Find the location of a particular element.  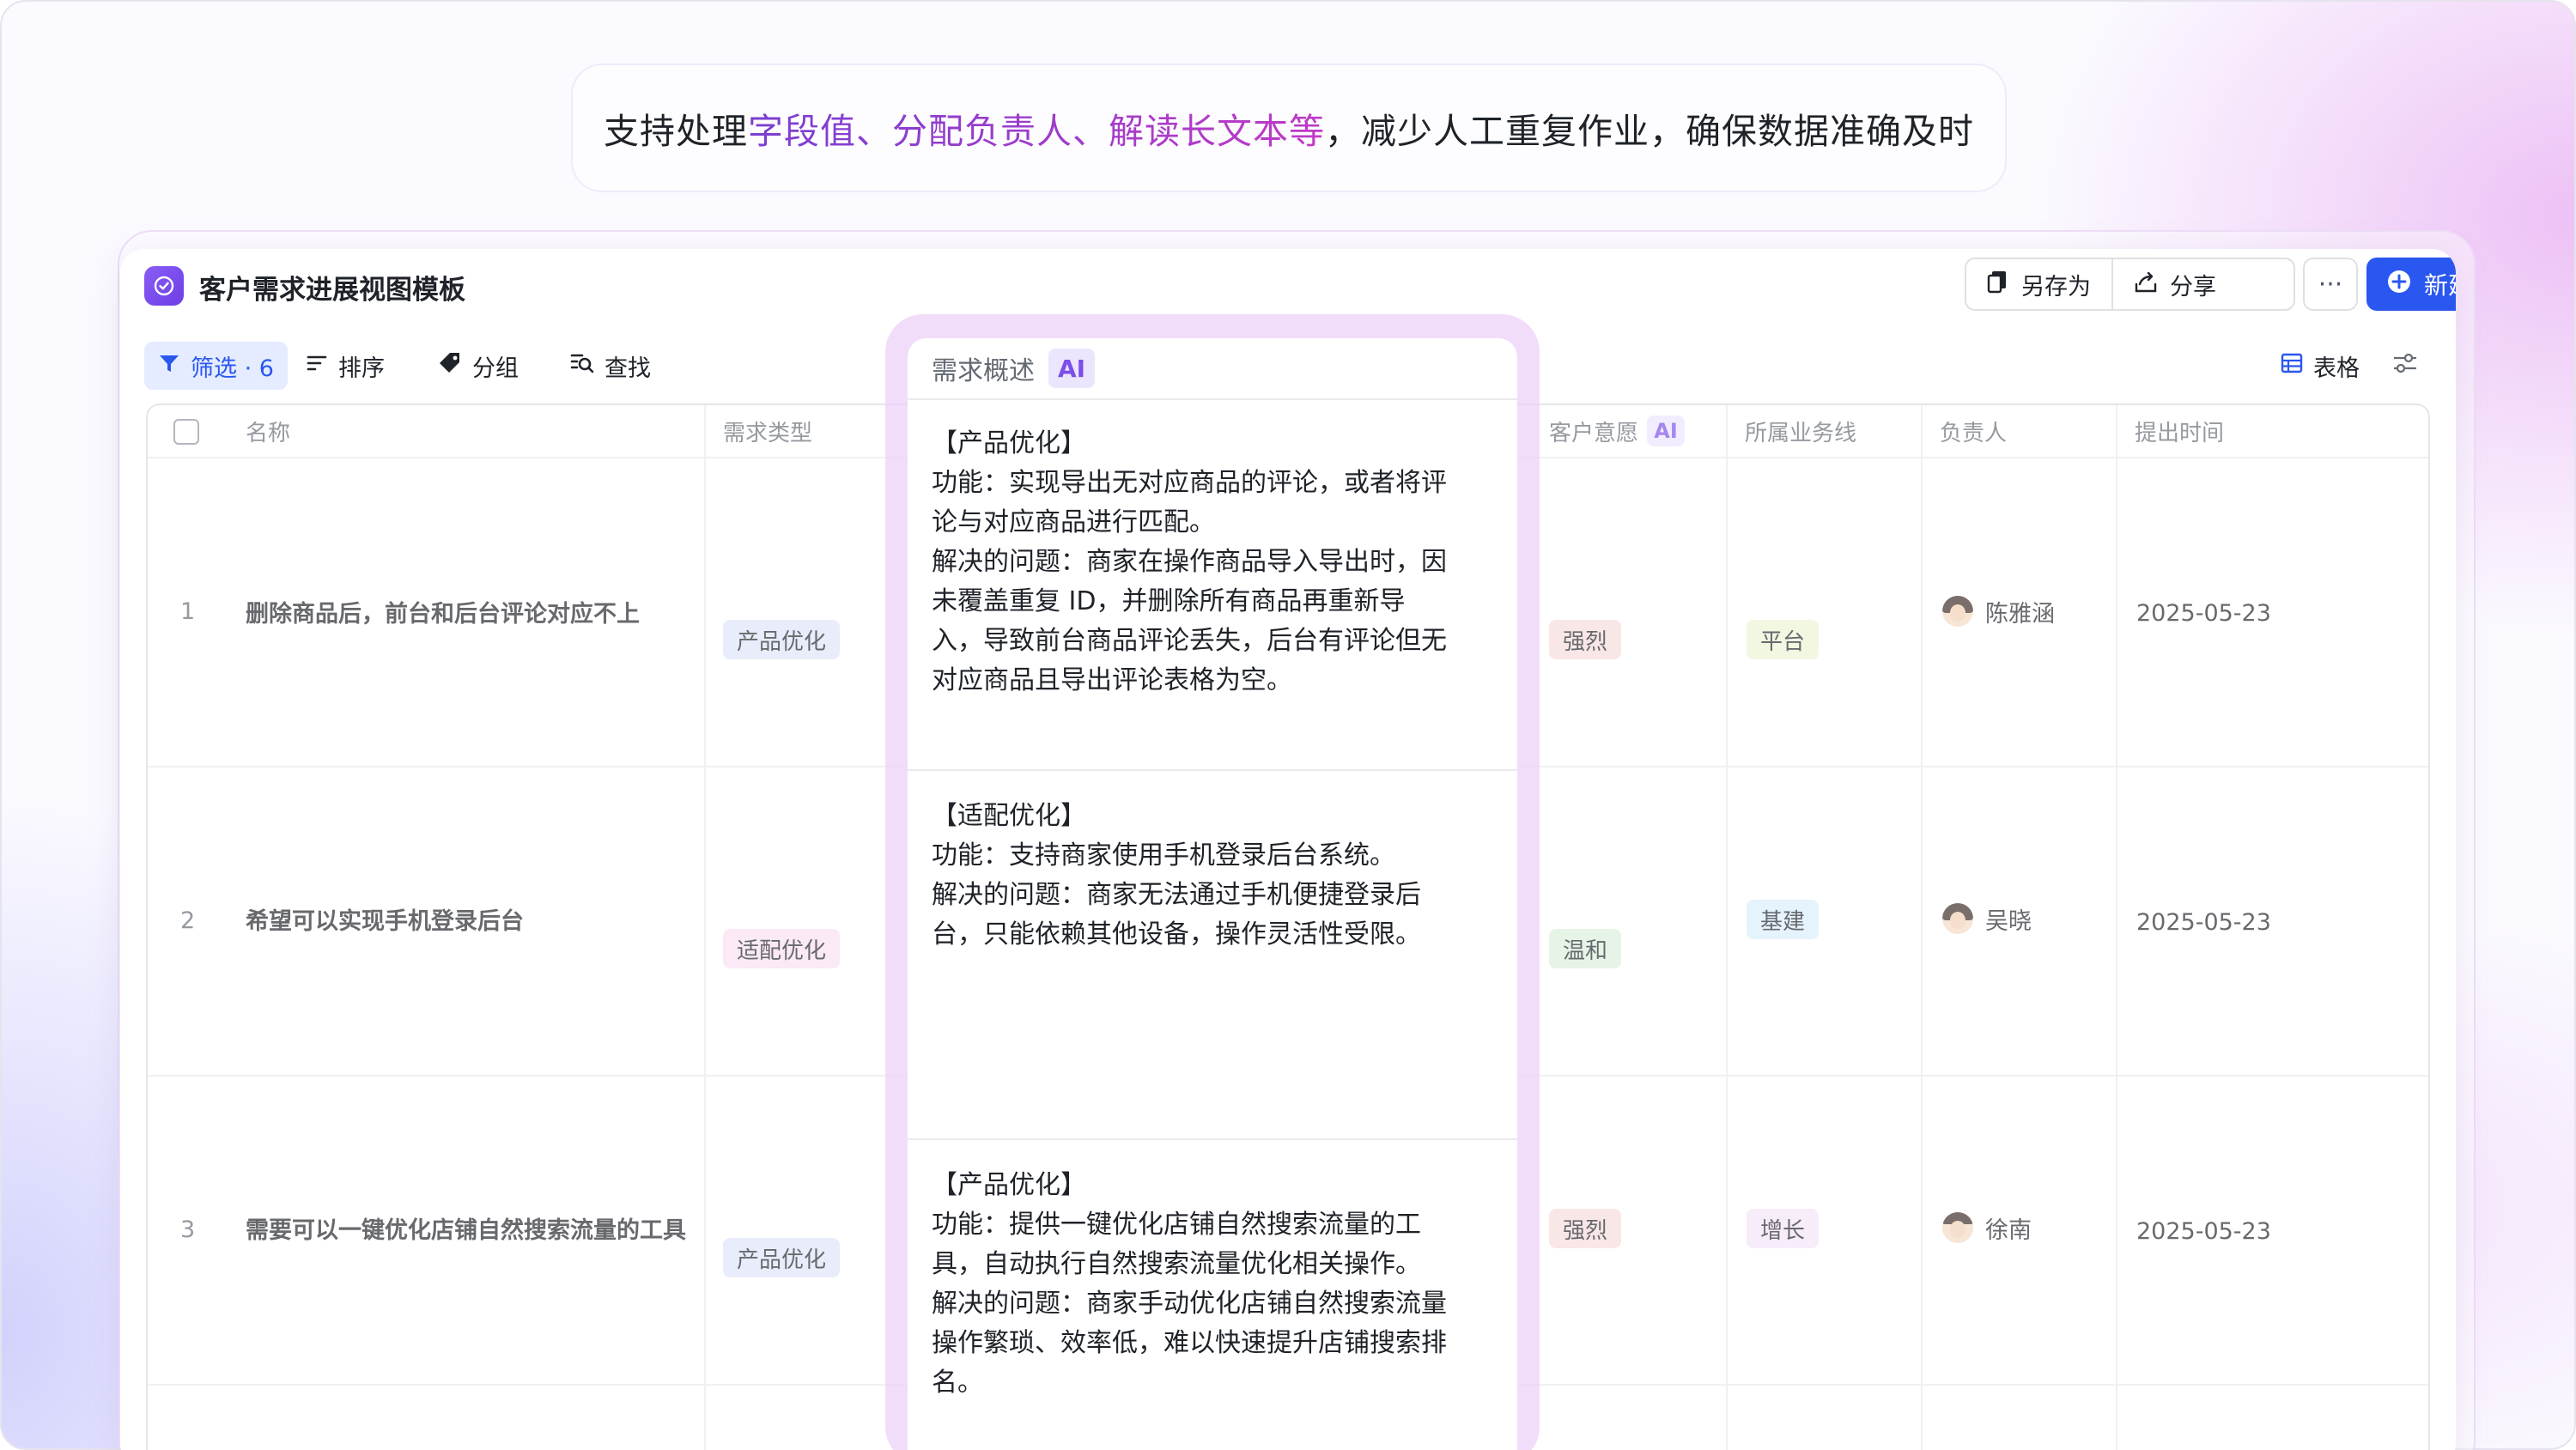

tag-icon is located at coordinates (450, 366).